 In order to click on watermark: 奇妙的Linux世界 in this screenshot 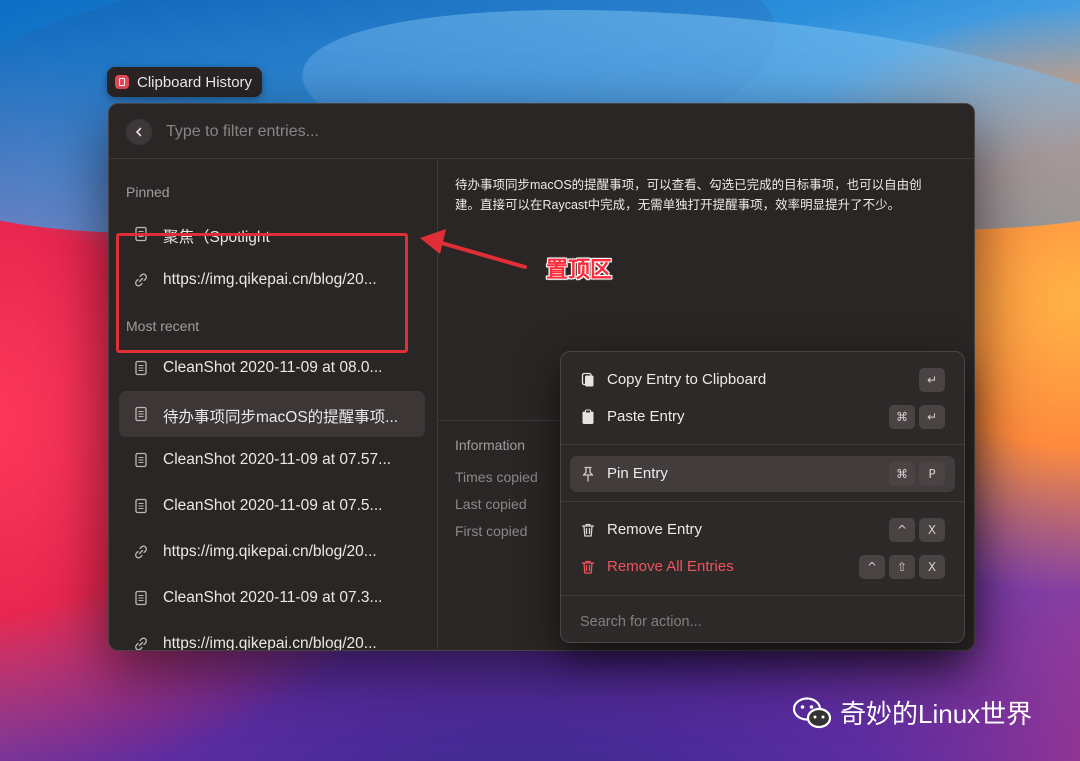, I will do `click(912, 712)`.